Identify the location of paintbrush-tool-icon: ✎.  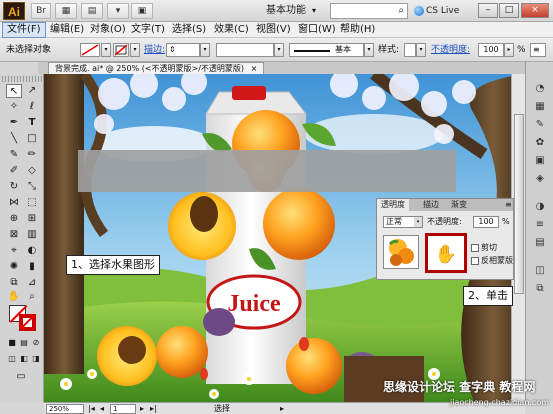
(14, 155).